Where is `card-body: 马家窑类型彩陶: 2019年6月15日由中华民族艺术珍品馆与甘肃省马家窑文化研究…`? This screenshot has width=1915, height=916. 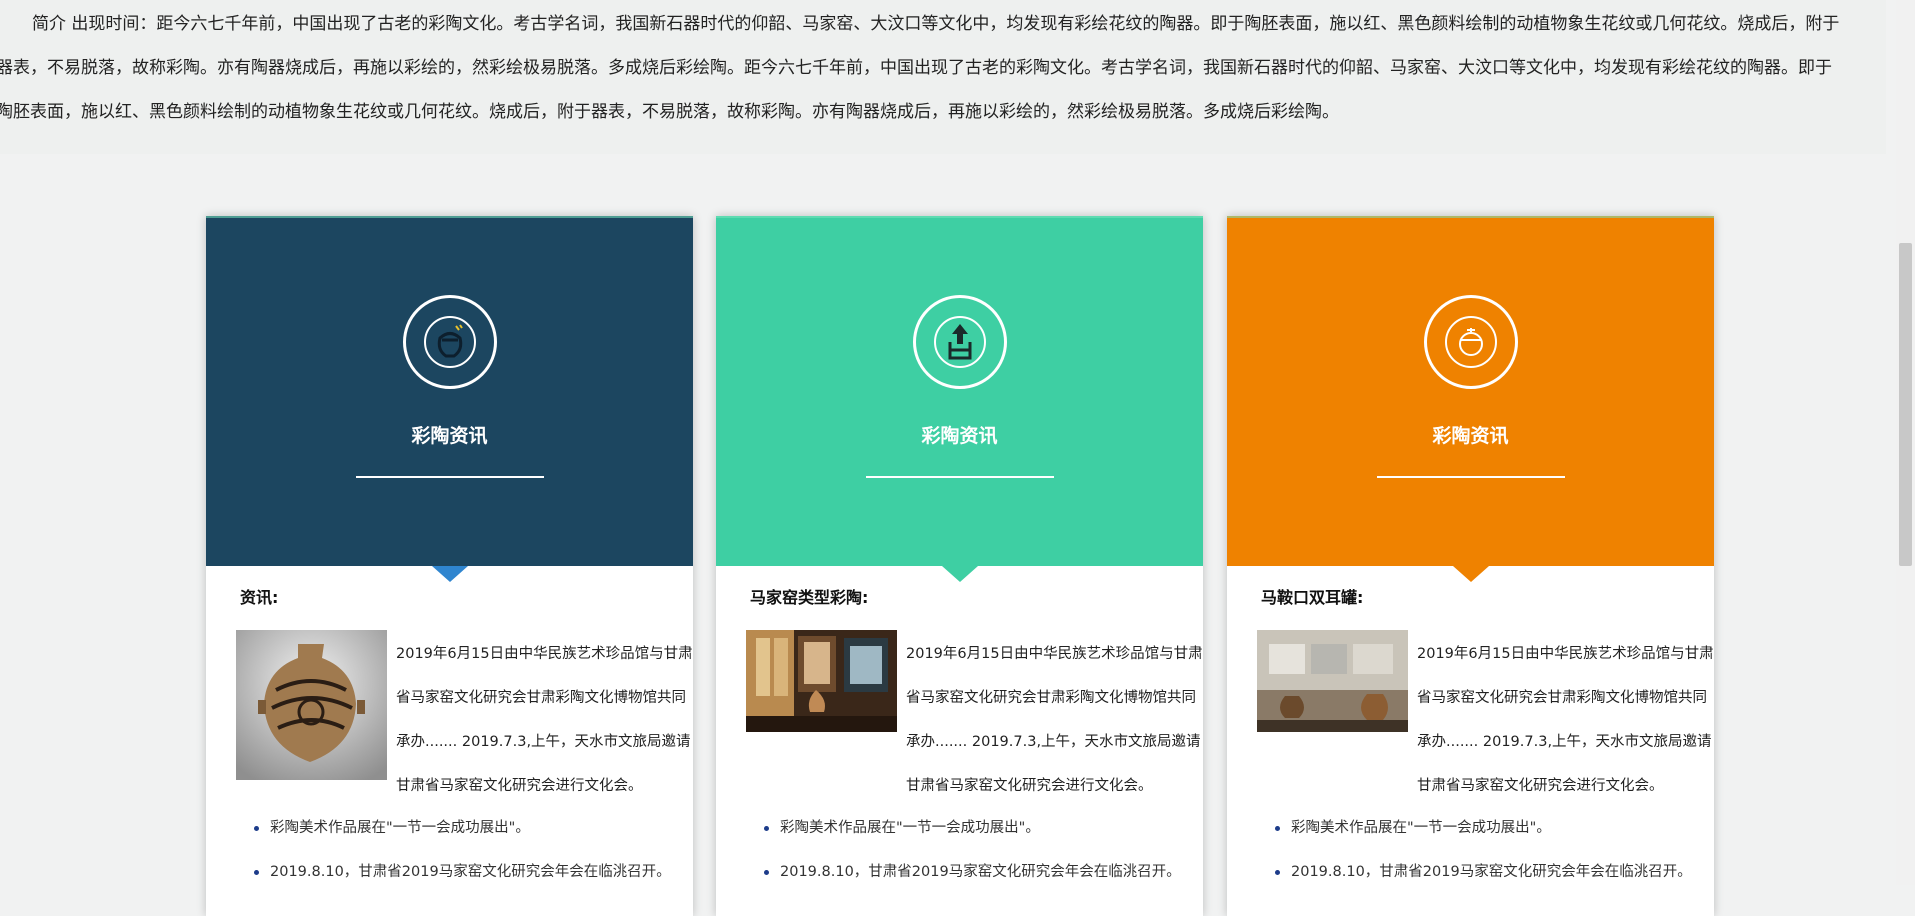 card-body: 马家窑类型彩陶: 2019年6月15日由中华民族艺术珍品馆与甘肃省马家窑文化研究… is located at coordinates (959, 741).